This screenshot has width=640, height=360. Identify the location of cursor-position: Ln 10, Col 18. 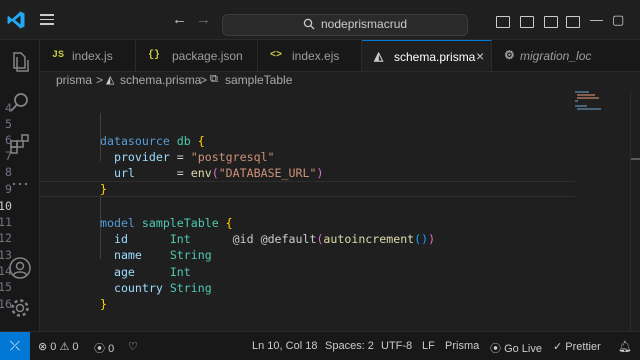
(284, 346).